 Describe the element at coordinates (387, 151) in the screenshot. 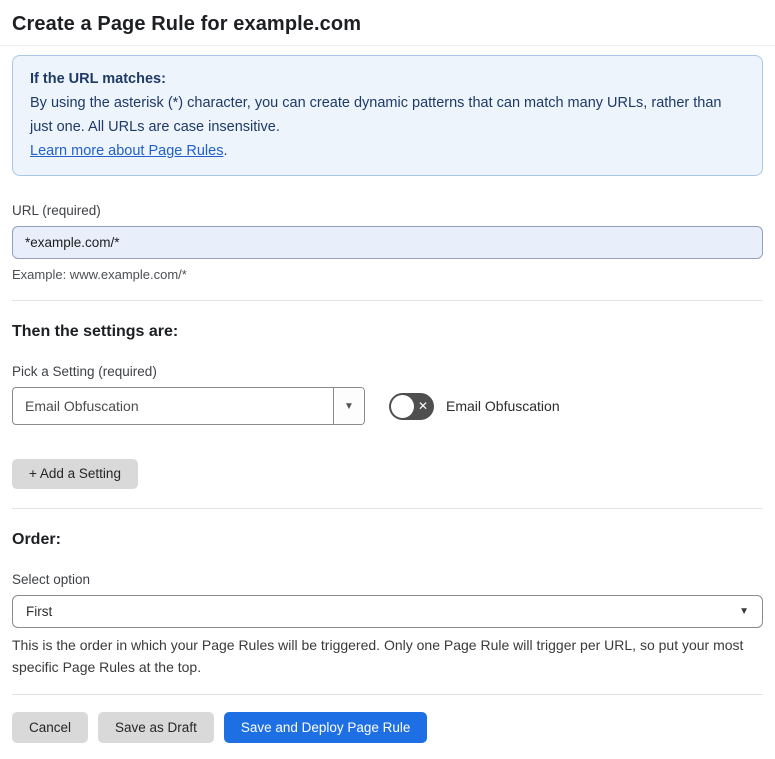

I see `info-box-link-line: Learn more about Page Rules.` at that location.